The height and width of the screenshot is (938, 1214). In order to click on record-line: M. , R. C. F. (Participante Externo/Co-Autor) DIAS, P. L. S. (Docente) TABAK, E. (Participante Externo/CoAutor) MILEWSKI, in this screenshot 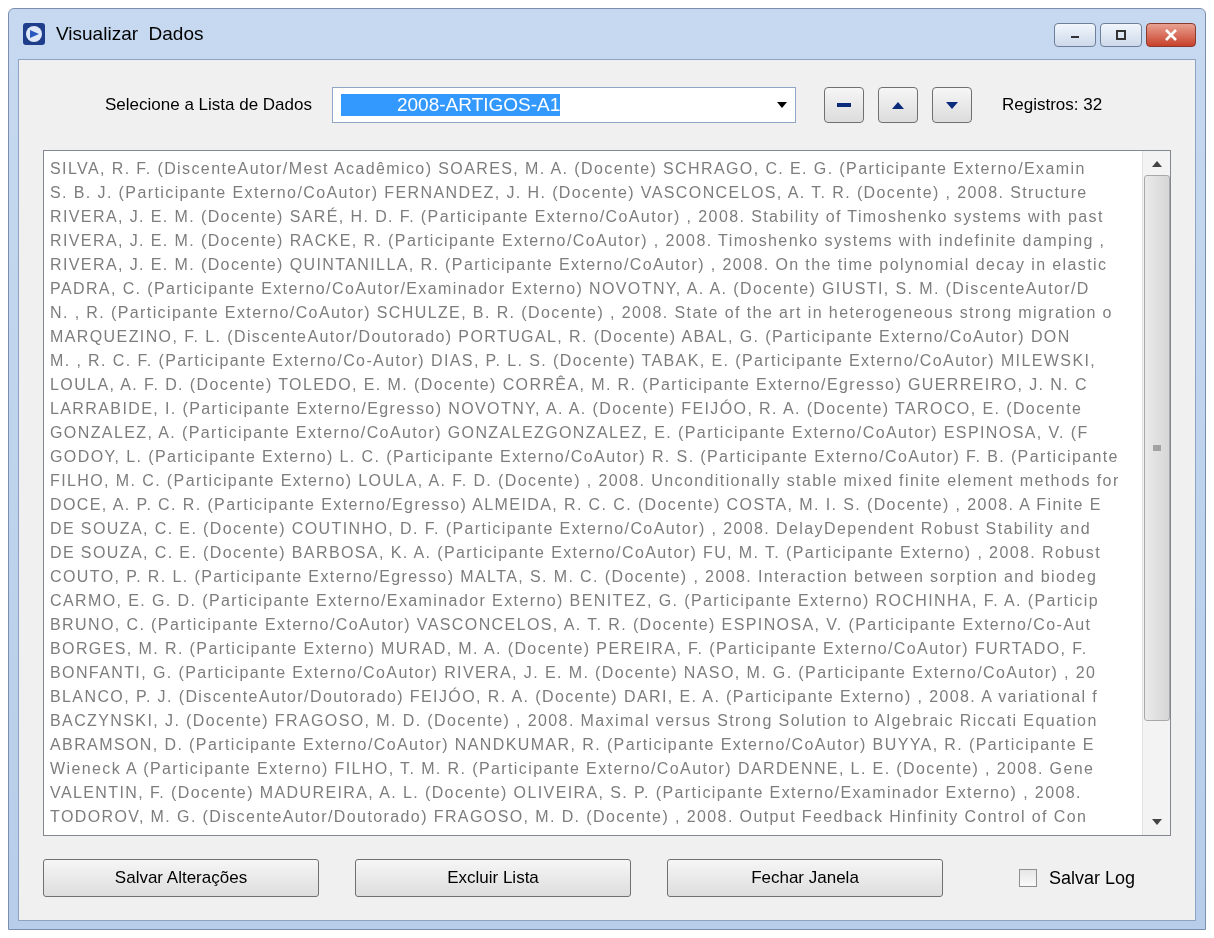, I will do `click(596, 361)`.